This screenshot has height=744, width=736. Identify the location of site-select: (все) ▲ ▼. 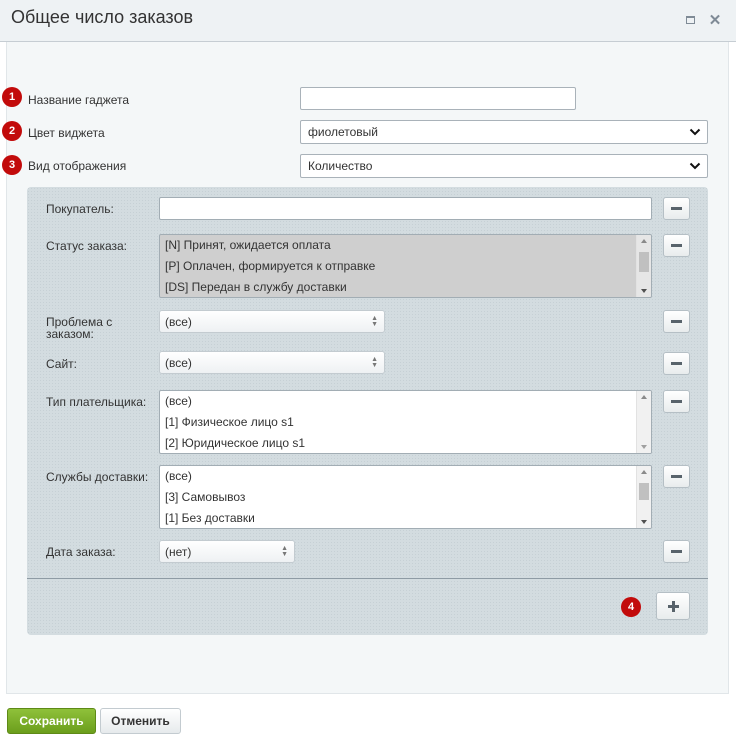
(272, 362).